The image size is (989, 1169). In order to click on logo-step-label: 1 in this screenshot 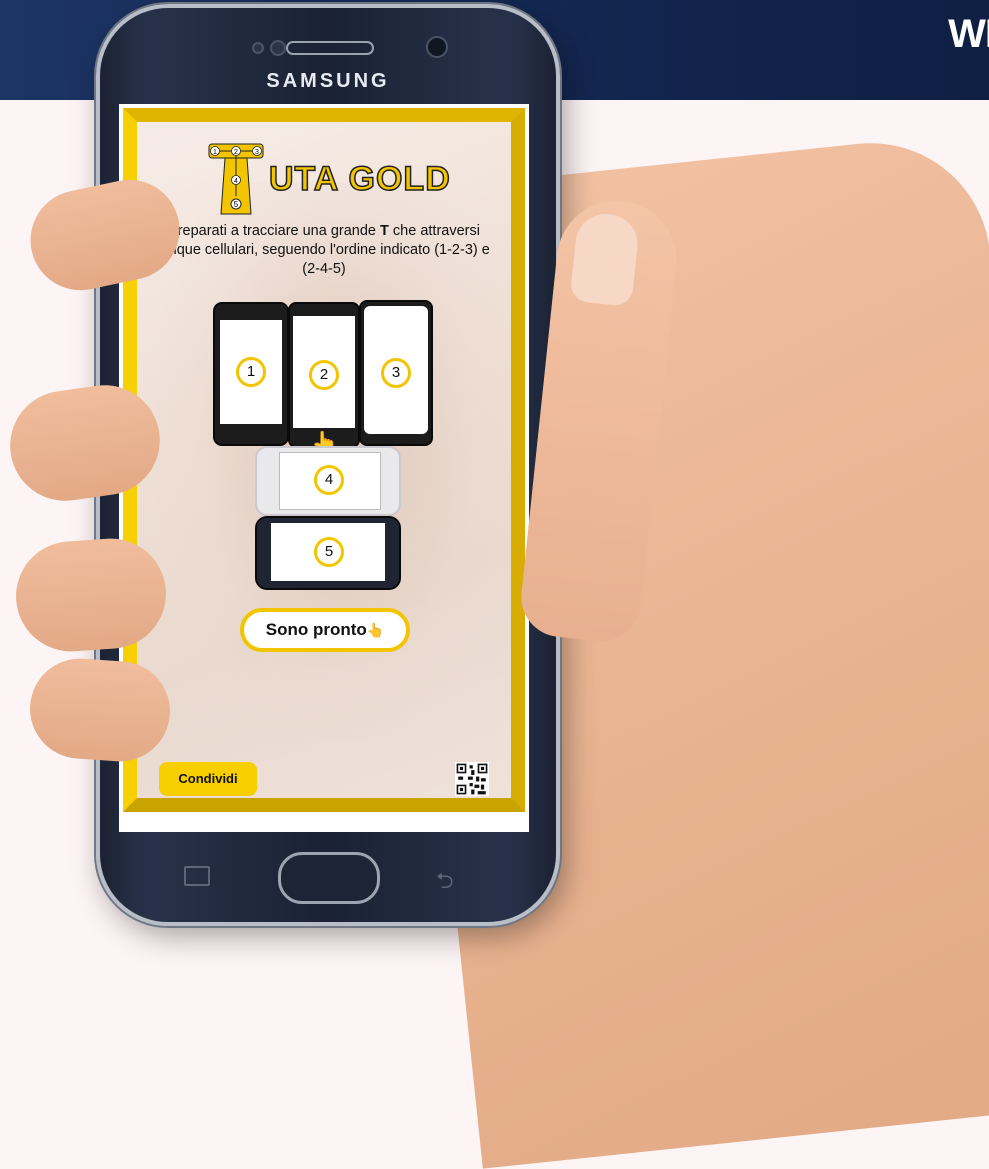, I will do `click(215, 152)`.